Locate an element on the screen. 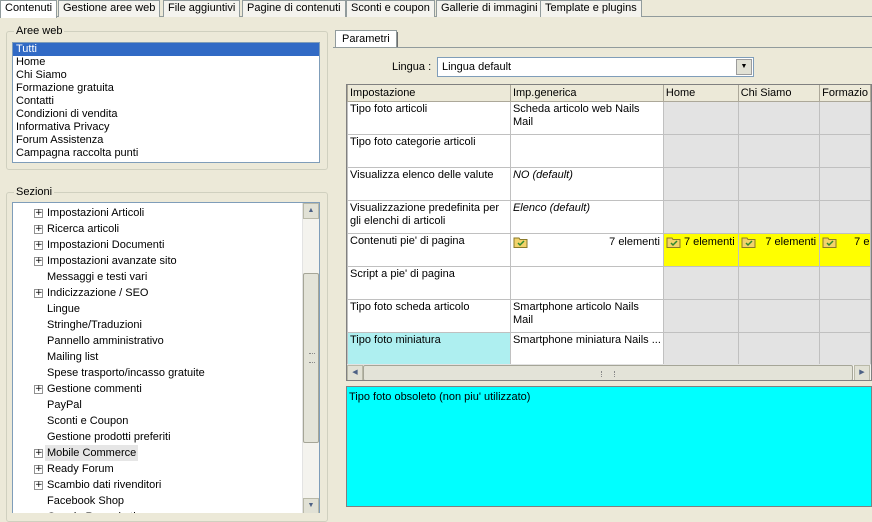  list-item: Chi Siamo is located at coordinates (166, 75).